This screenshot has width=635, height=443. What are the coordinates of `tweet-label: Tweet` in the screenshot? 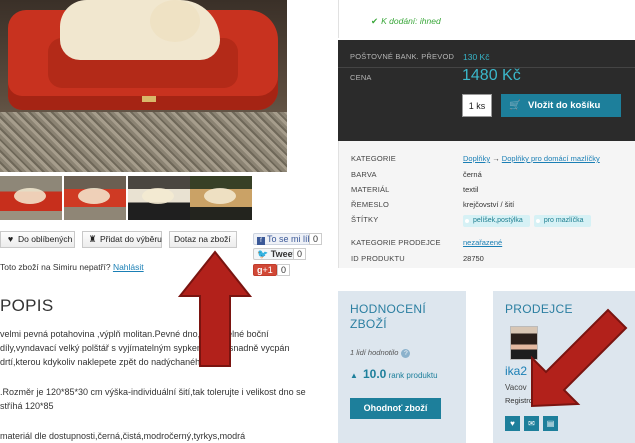 It's located at (283, 254).